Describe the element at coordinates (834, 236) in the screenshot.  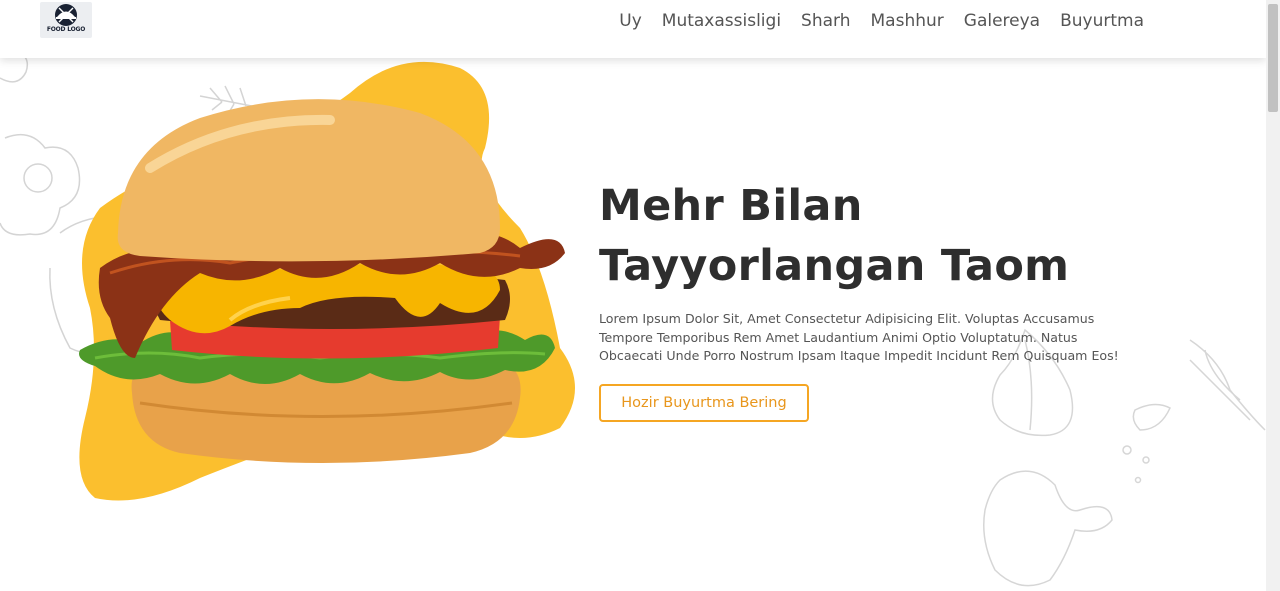
I see `hero-title: Mehr Bilan Tayyorlangan Taom` at that location.